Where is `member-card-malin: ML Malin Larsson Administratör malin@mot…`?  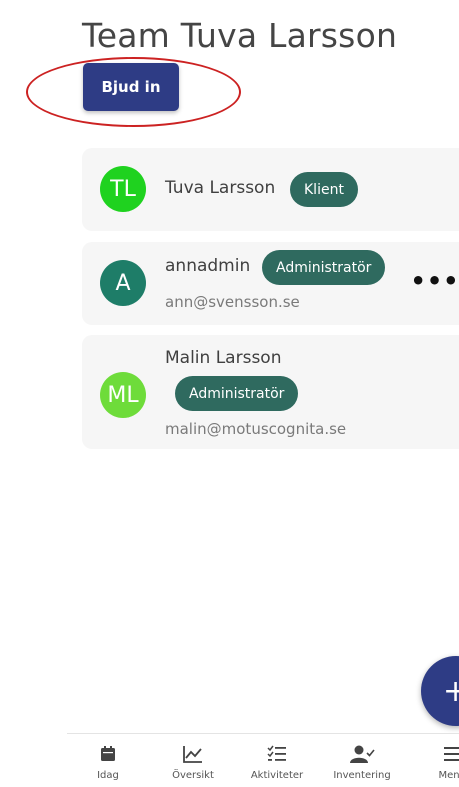
member-card-malin: ML Malin Larsson Administratör malin@mot… is located at coordinates (270, 392).